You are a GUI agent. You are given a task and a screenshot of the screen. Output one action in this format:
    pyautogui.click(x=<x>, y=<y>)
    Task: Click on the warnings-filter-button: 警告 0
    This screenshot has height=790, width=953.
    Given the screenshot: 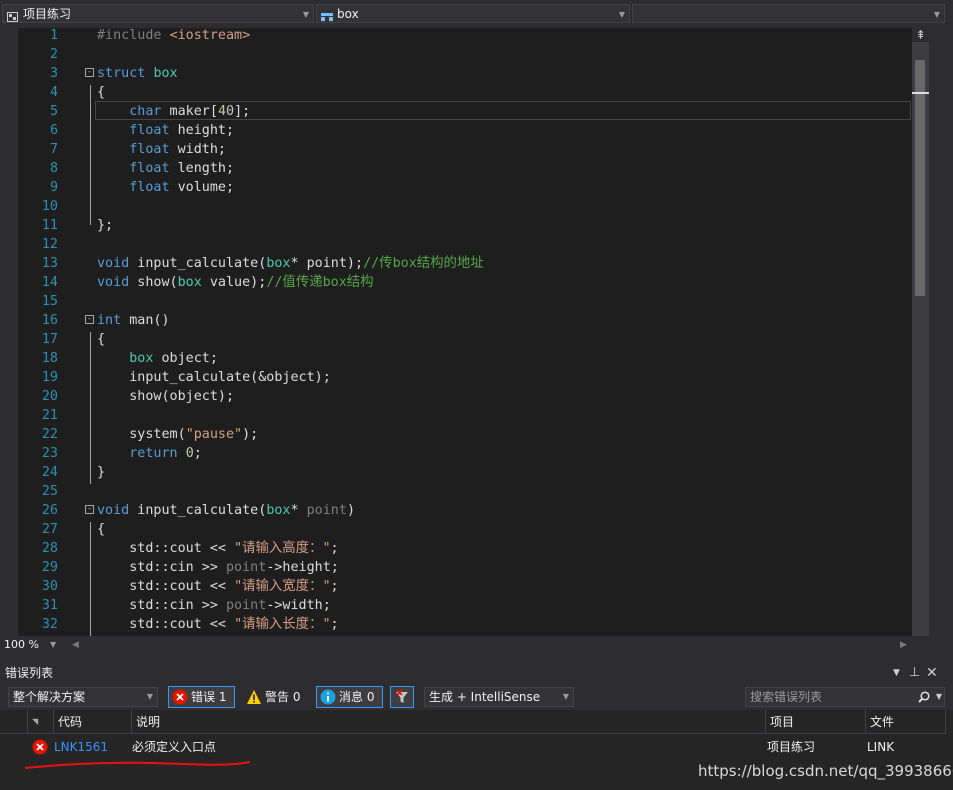 What is the action you would take?
    pyautogui.click(x=276, y=697)
    